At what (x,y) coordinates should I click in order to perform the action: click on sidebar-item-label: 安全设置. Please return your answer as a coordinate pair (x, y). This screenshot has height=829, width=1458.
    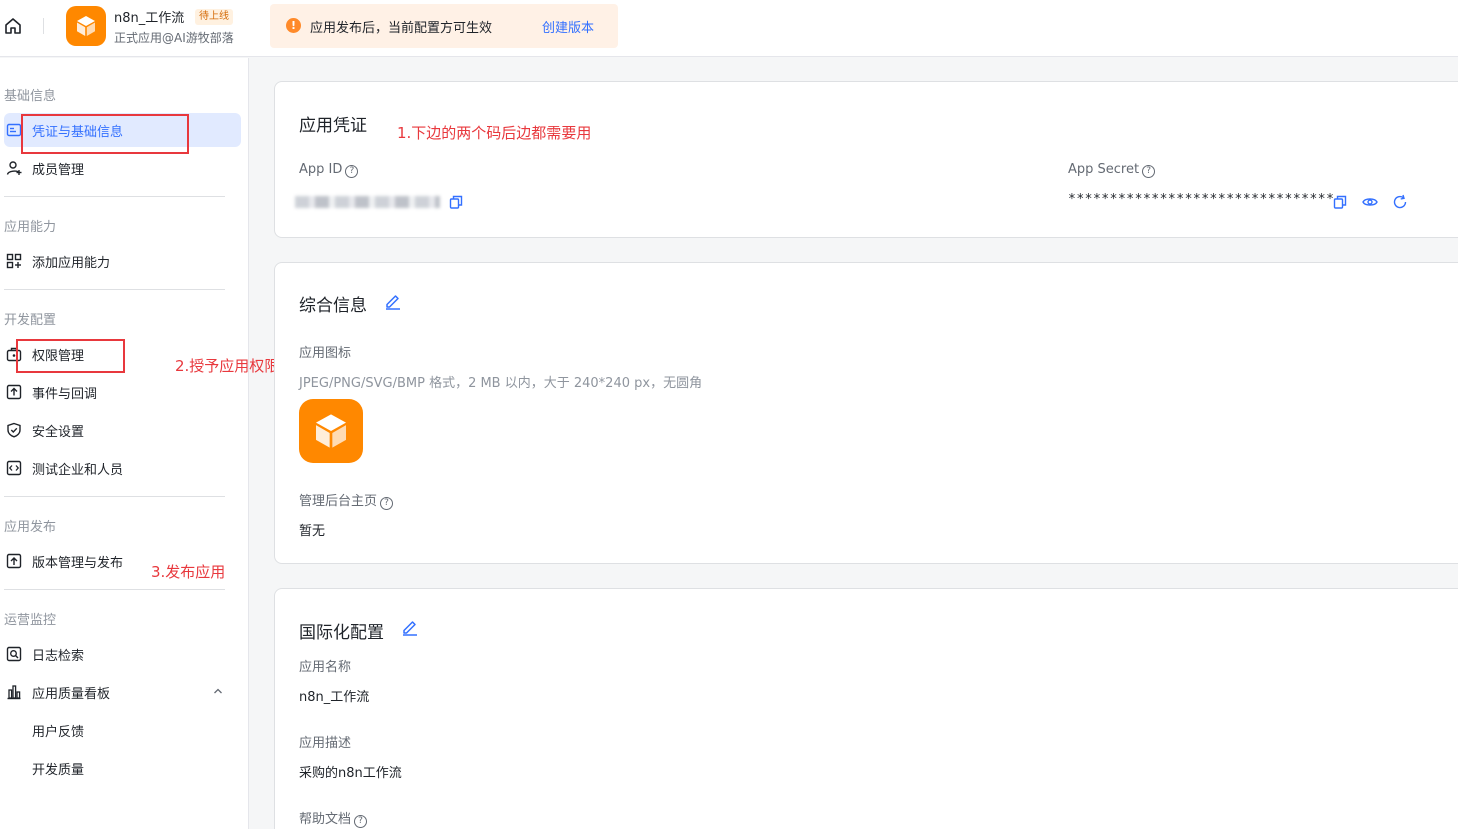
    Looking at the image, I should click on (58, 432).